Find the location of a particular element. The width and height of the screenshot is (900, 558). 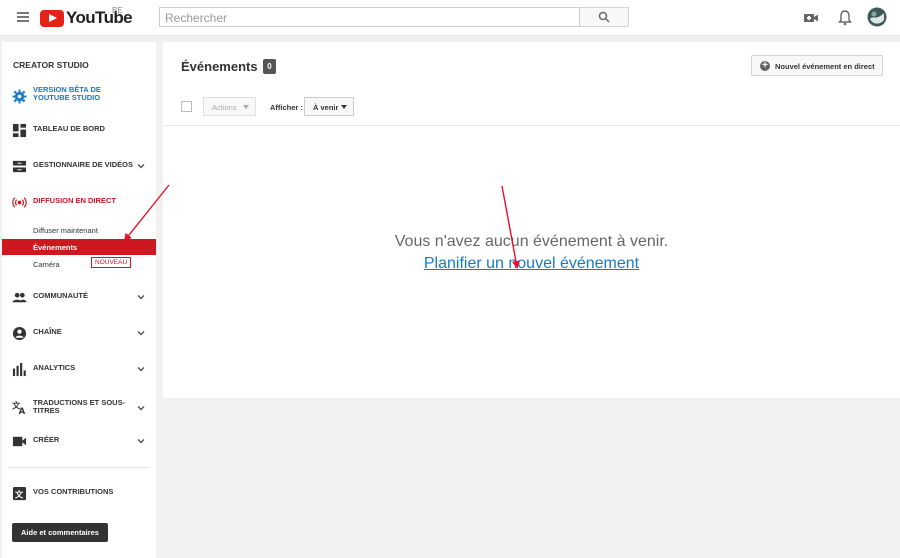

sidebar-item-dashboard: TABLEAU DE BORD is located at coordinates (79, 131).